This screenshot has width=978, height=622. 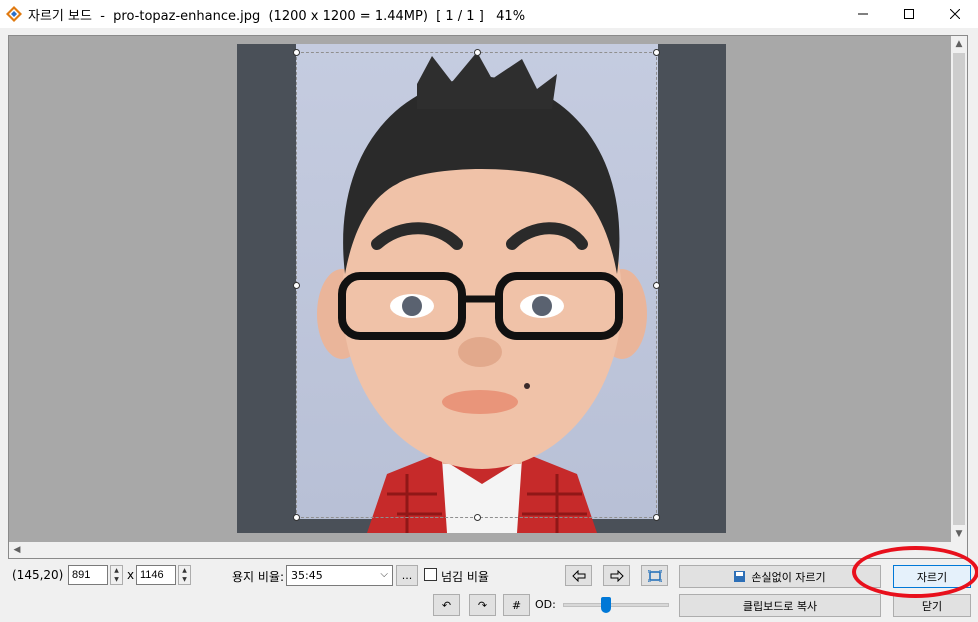 What do you see at coordinates (14, 14) in the screenshot?
I see `app-logo-icon` at bounding box center [14, 14].